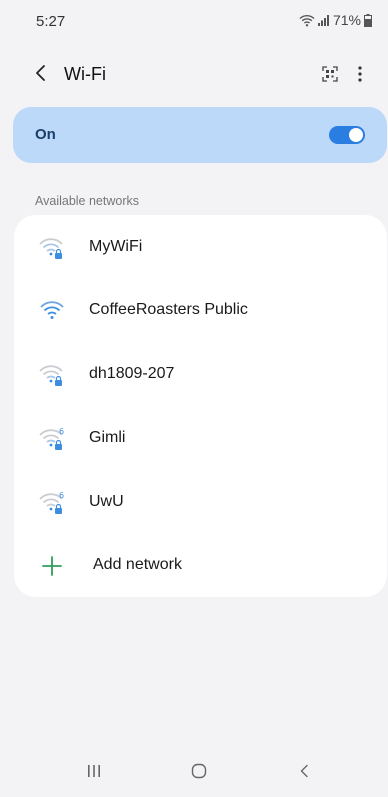 This screenshot has height=797, width=388. I want to click on home-button, so click(199, 773).